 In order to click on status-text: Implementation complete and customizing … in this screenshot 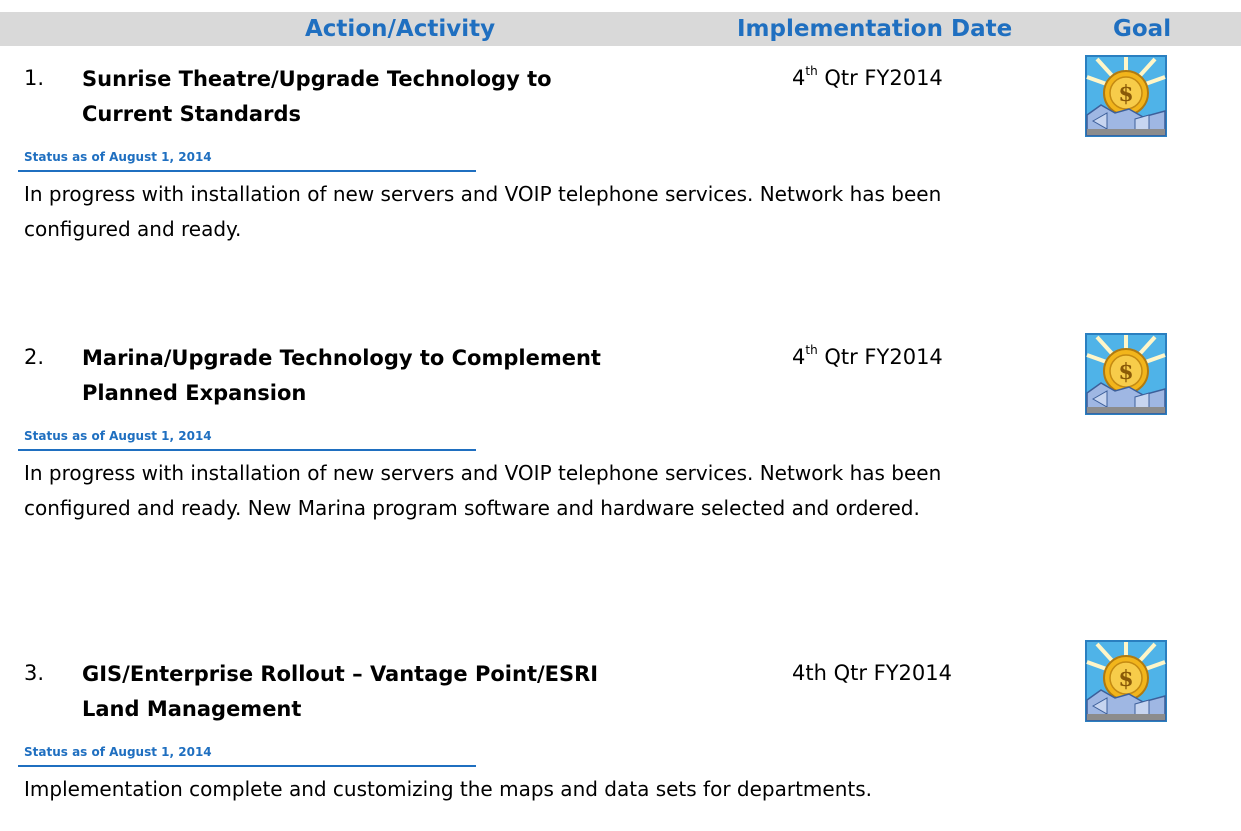, I will do `click(448, 789)`.